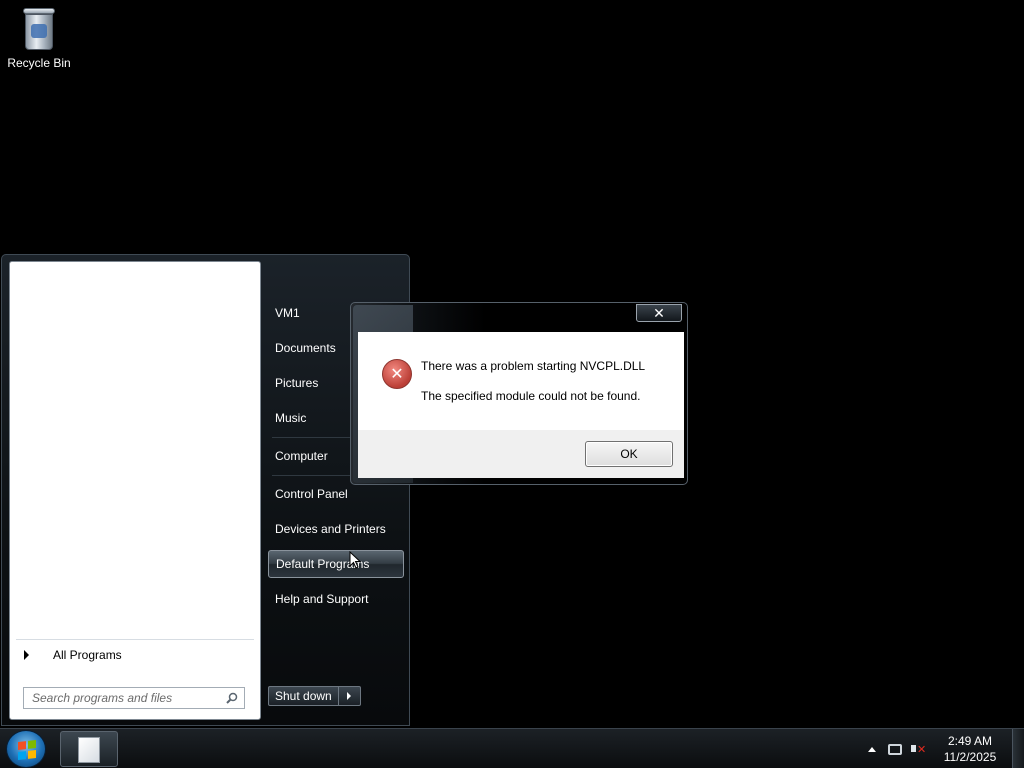  Describe the element at coordinates (512, 748) in the screenshot. I see `taskbar: 2:49 AM 11/2/2025` at that location.